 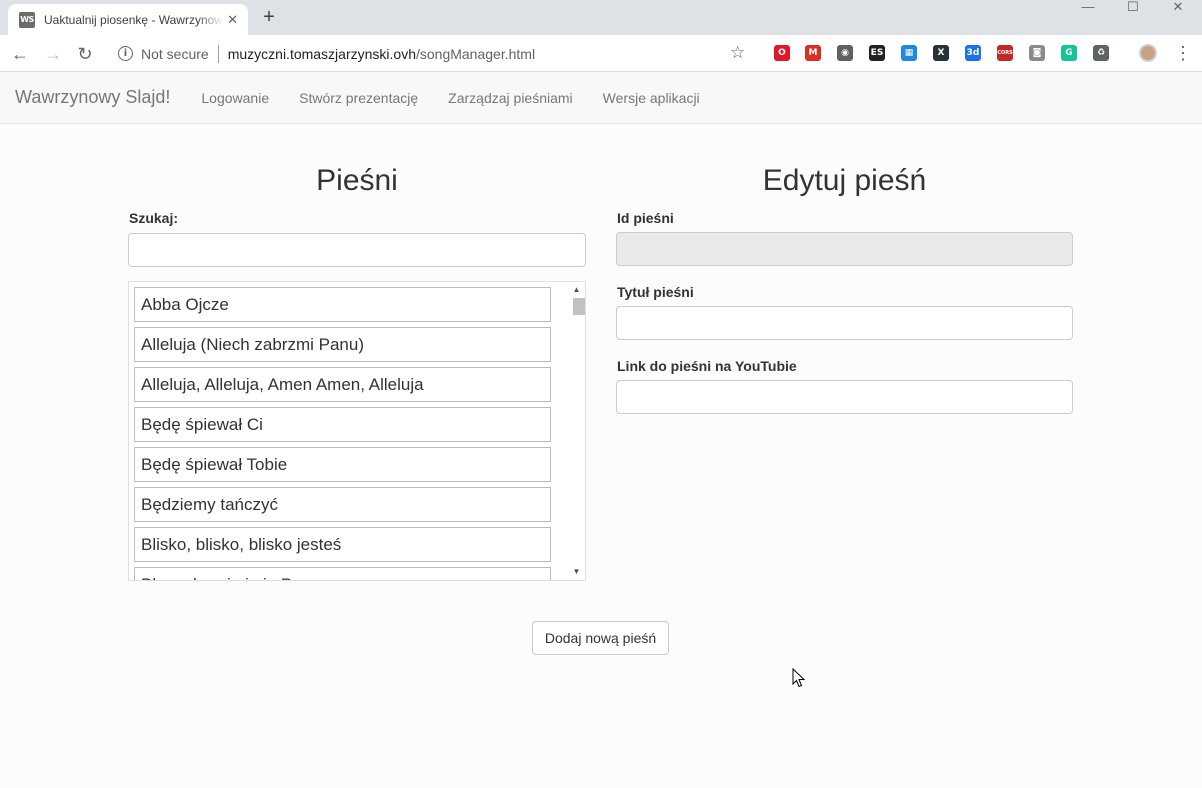 I want to click on url-path: /songManager.html, so click(x=475, y=53).